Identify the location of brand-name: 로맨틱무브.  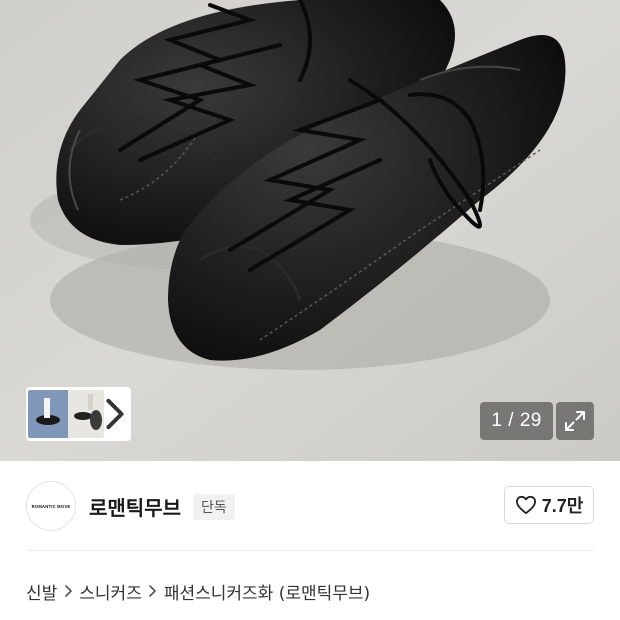
(135, 506).